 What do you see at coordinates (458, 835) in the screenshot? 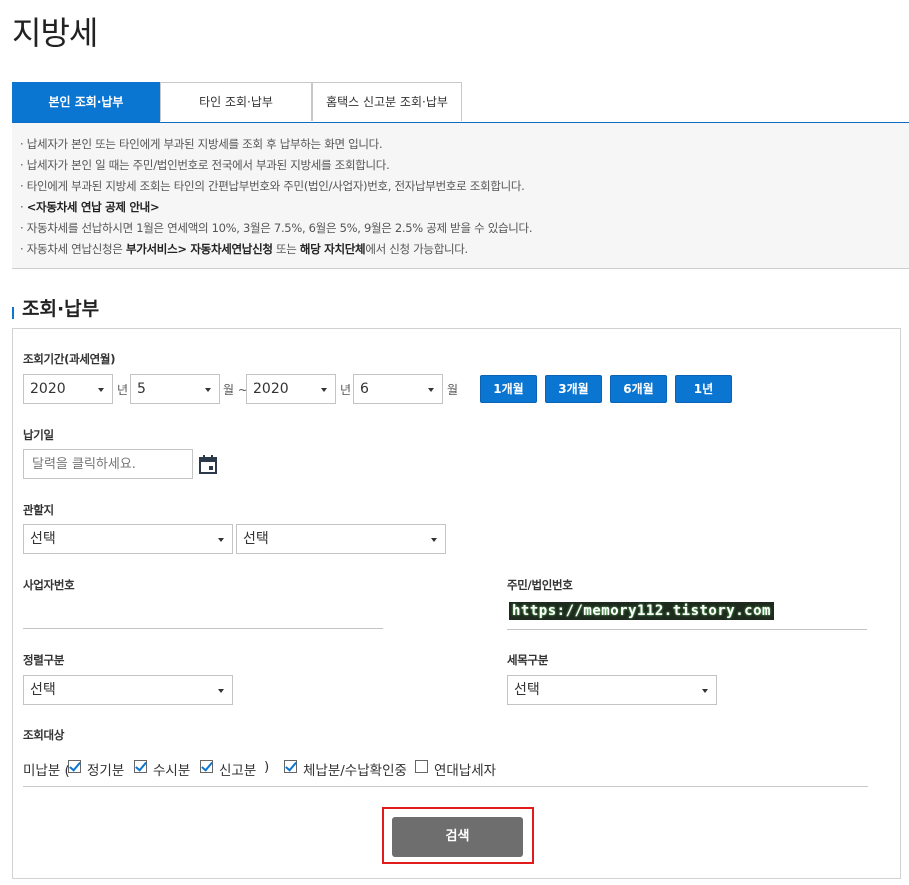
I see `highlight-box` at bounding box center [458, 835].